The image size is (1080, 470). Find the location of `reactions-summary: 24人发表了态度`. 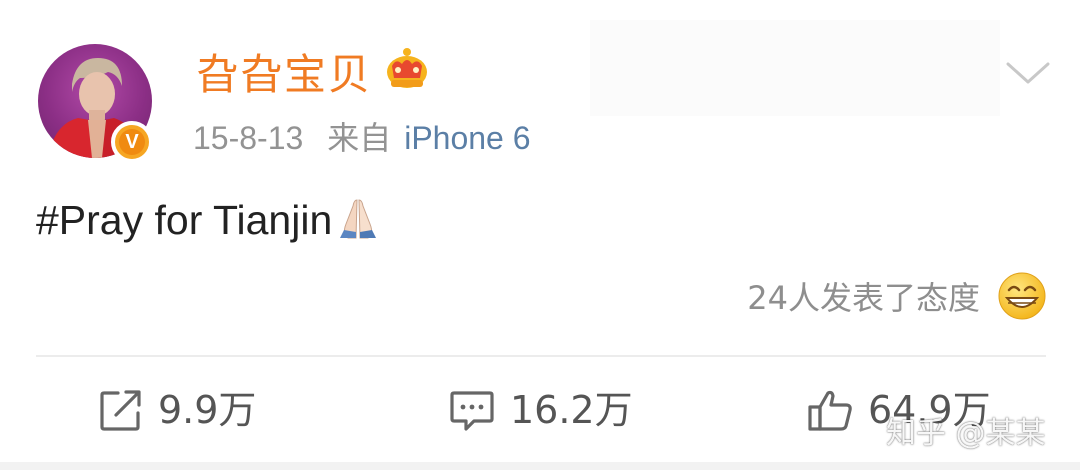

reactions-summary: 24人发表了态度 is located at coordinates (863, 298).